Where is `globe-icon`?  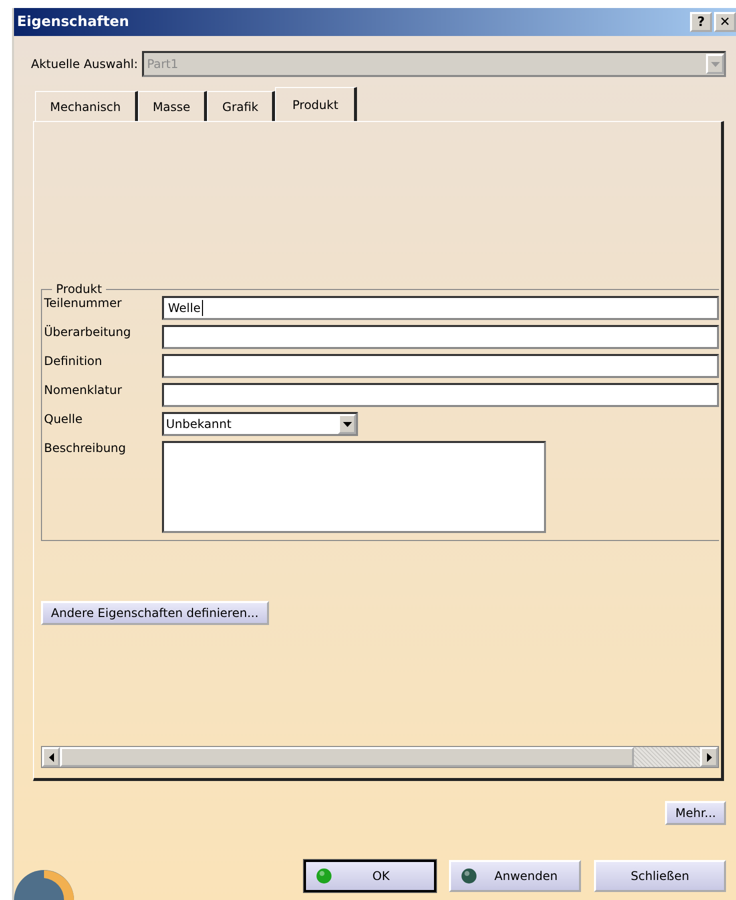 globe-icon is located at coordinates (44, 885).